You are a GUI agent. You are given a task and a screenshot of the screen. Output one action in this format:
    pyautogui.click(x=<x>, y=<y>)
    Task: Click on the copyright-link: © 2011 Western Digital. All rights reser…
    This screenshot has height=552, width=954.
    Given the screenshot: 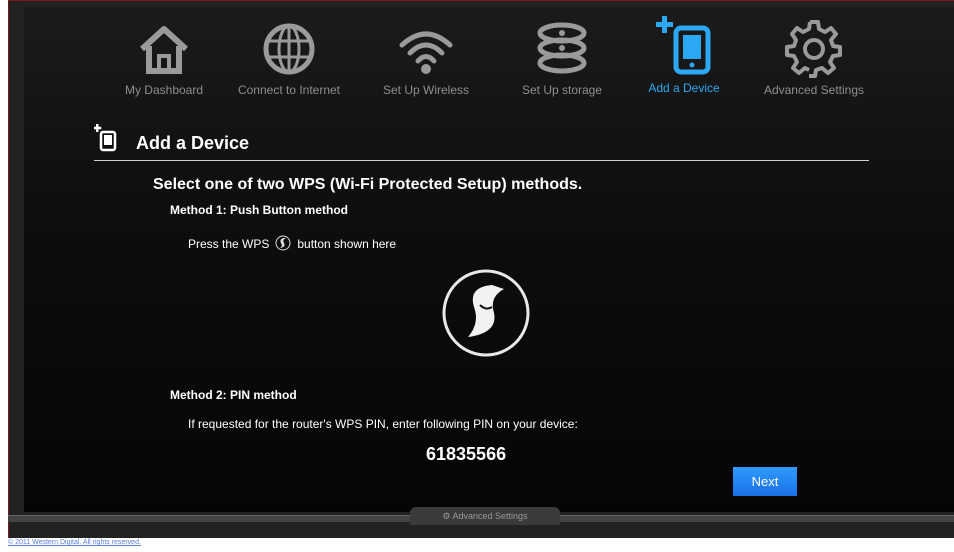 What is the action you would take?
    pyautogui.click(x=74, y=542)
    